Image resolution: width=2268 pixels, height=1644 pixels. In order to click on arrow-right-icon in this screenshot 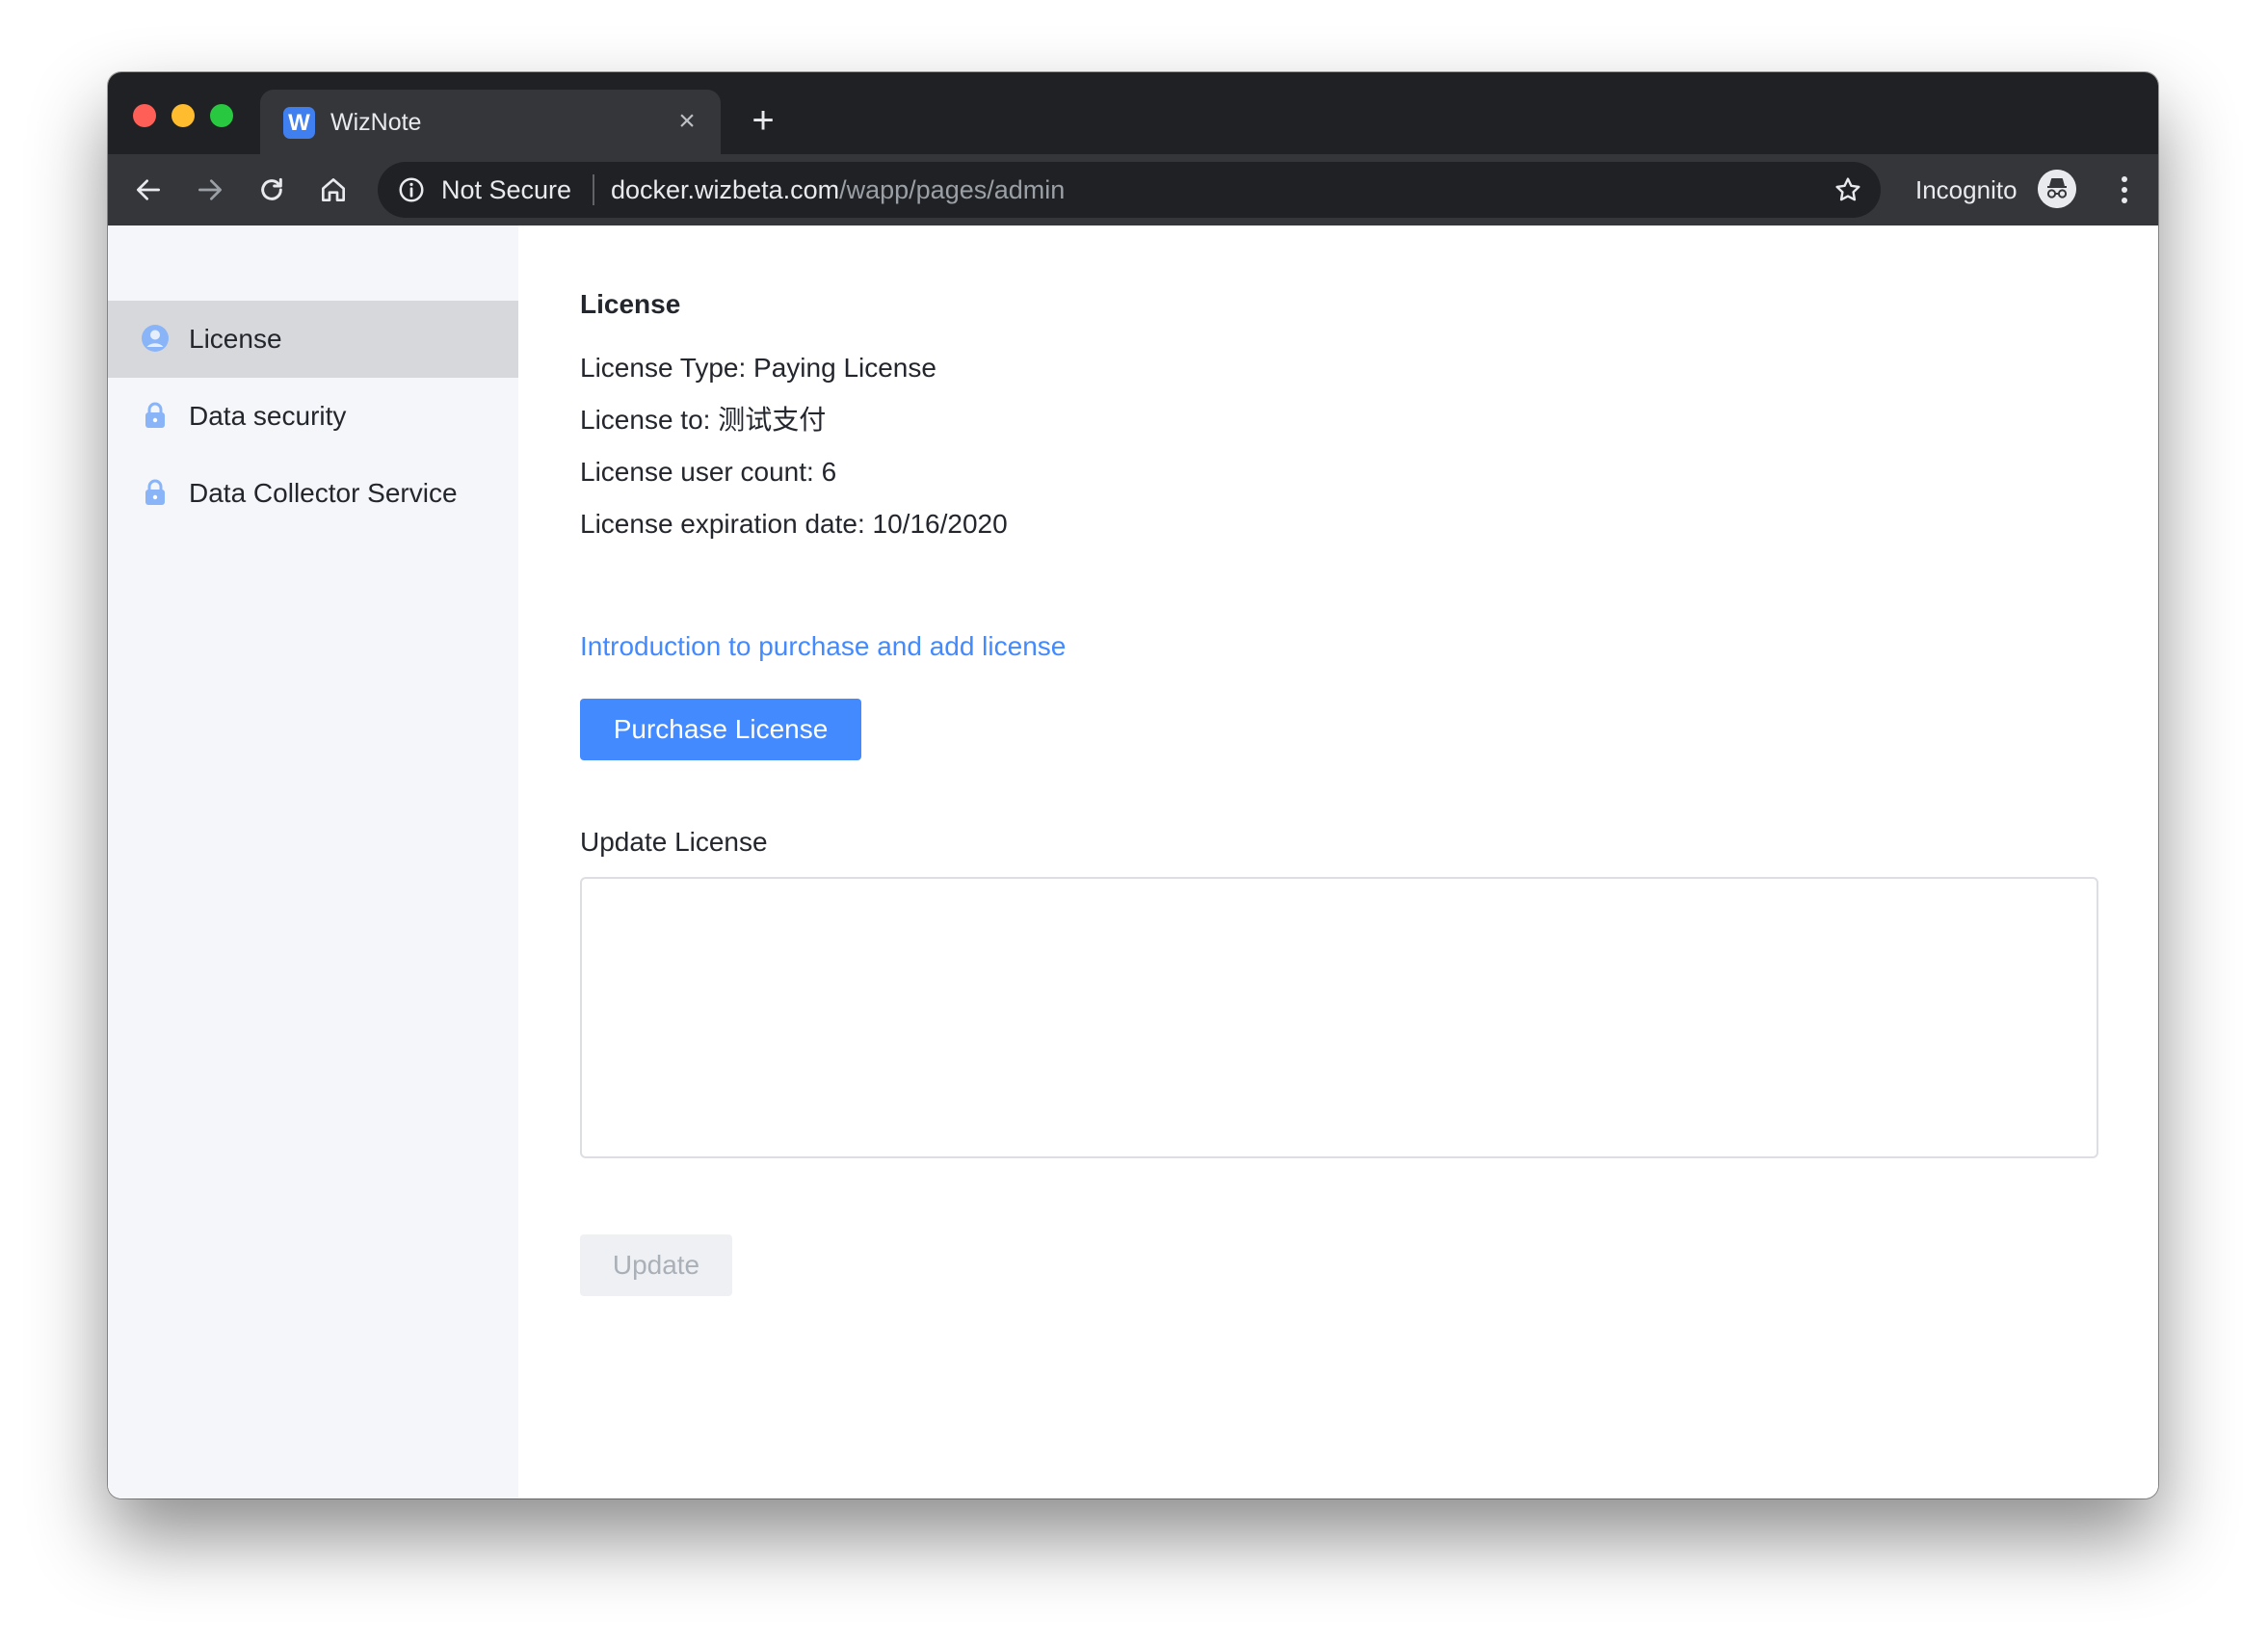, I will do `click(210, 189)`.